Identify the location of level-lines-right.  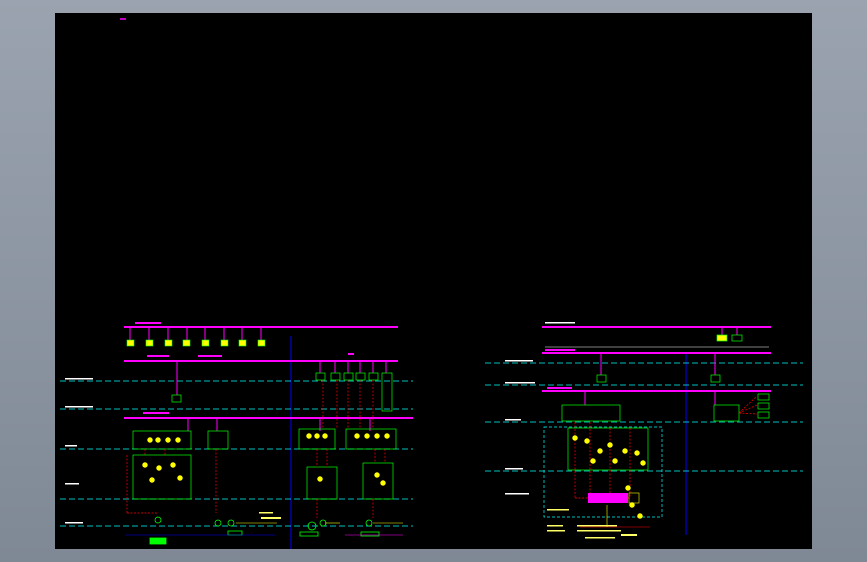
(644, 417).